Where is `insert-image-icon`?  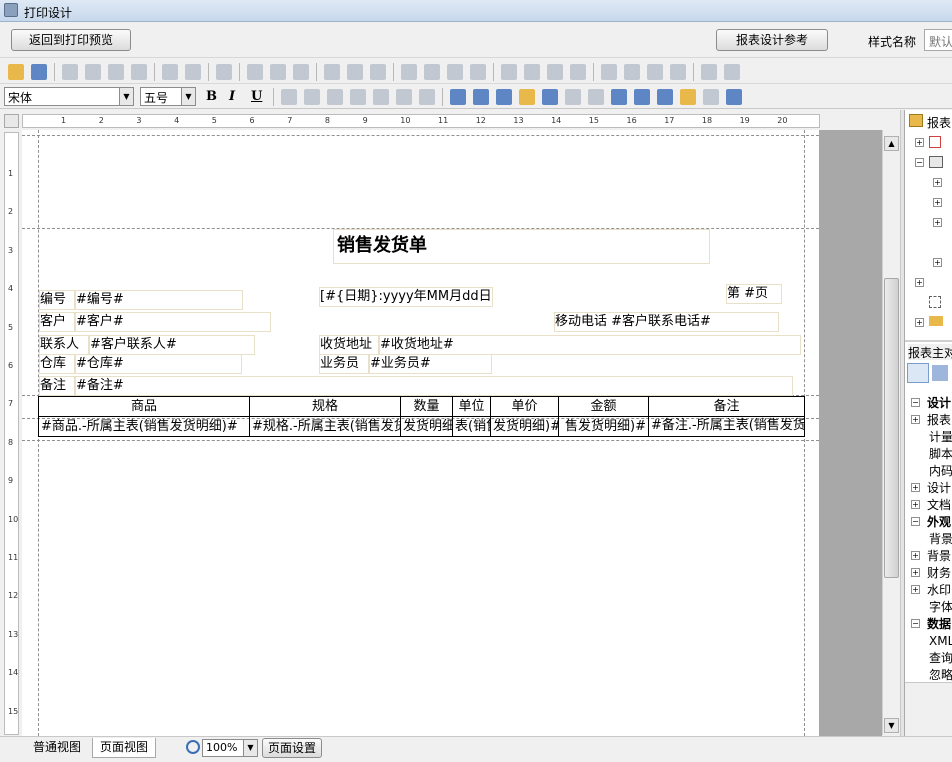
insert-image-icon is located at coordinates (642, 97).